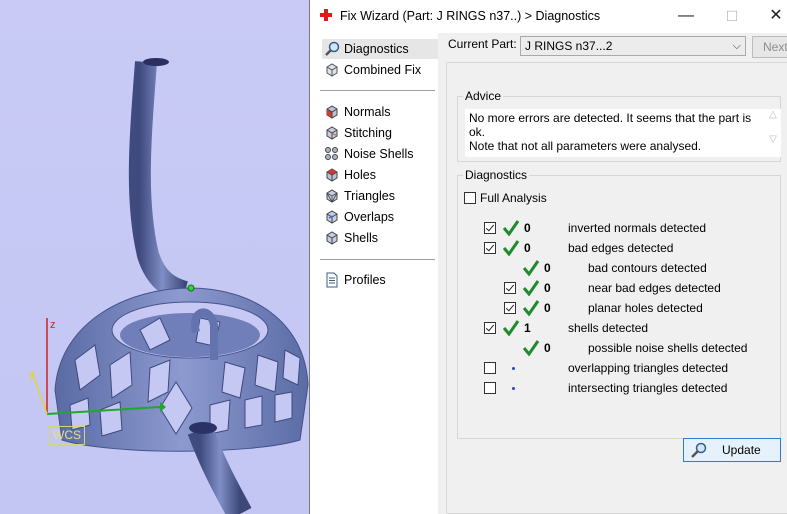  I want to click on wcs-label: WCS, so click(67, 435).